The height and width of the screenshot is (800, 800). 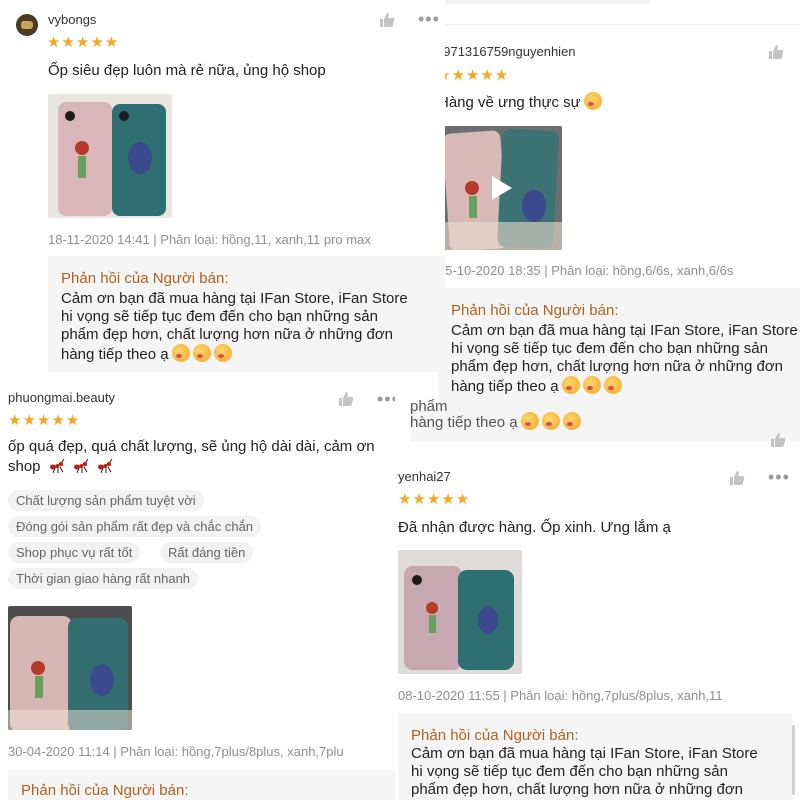 I want to click on review-tag: Đóng gói sản phẩm rất đẹp và chắc chắn, so click(x=135, y=526).